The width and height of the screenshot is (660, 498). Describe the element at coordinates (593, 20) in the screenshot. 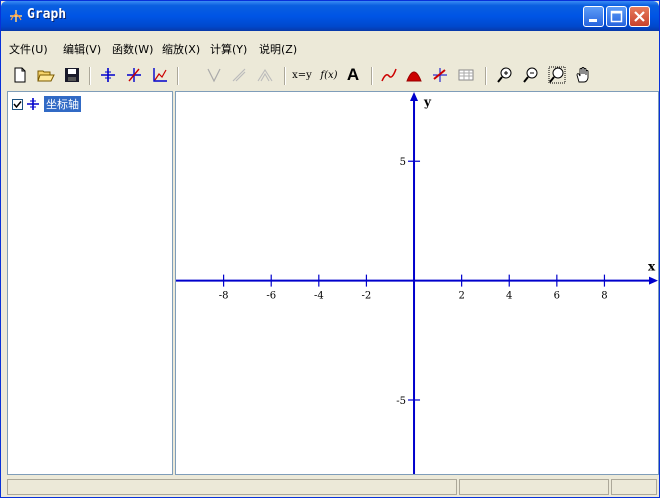

I see `minimize-icon` at that location.